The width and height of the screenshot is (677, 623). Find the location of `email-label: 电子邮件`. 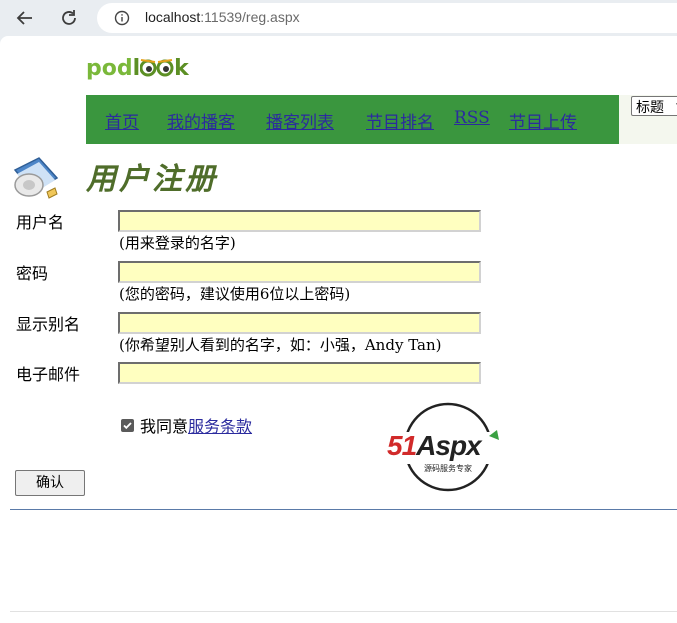

email-label: 电子邮件 is located at coordinates (48, 374).